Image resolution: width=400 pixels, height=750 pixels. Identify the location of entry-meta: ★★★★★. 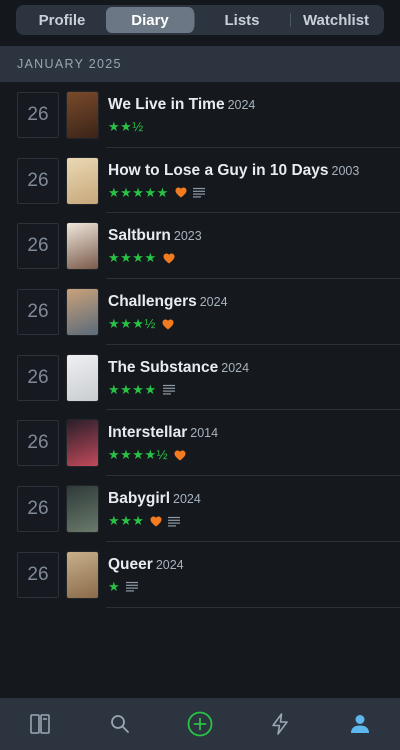
(156, 193).